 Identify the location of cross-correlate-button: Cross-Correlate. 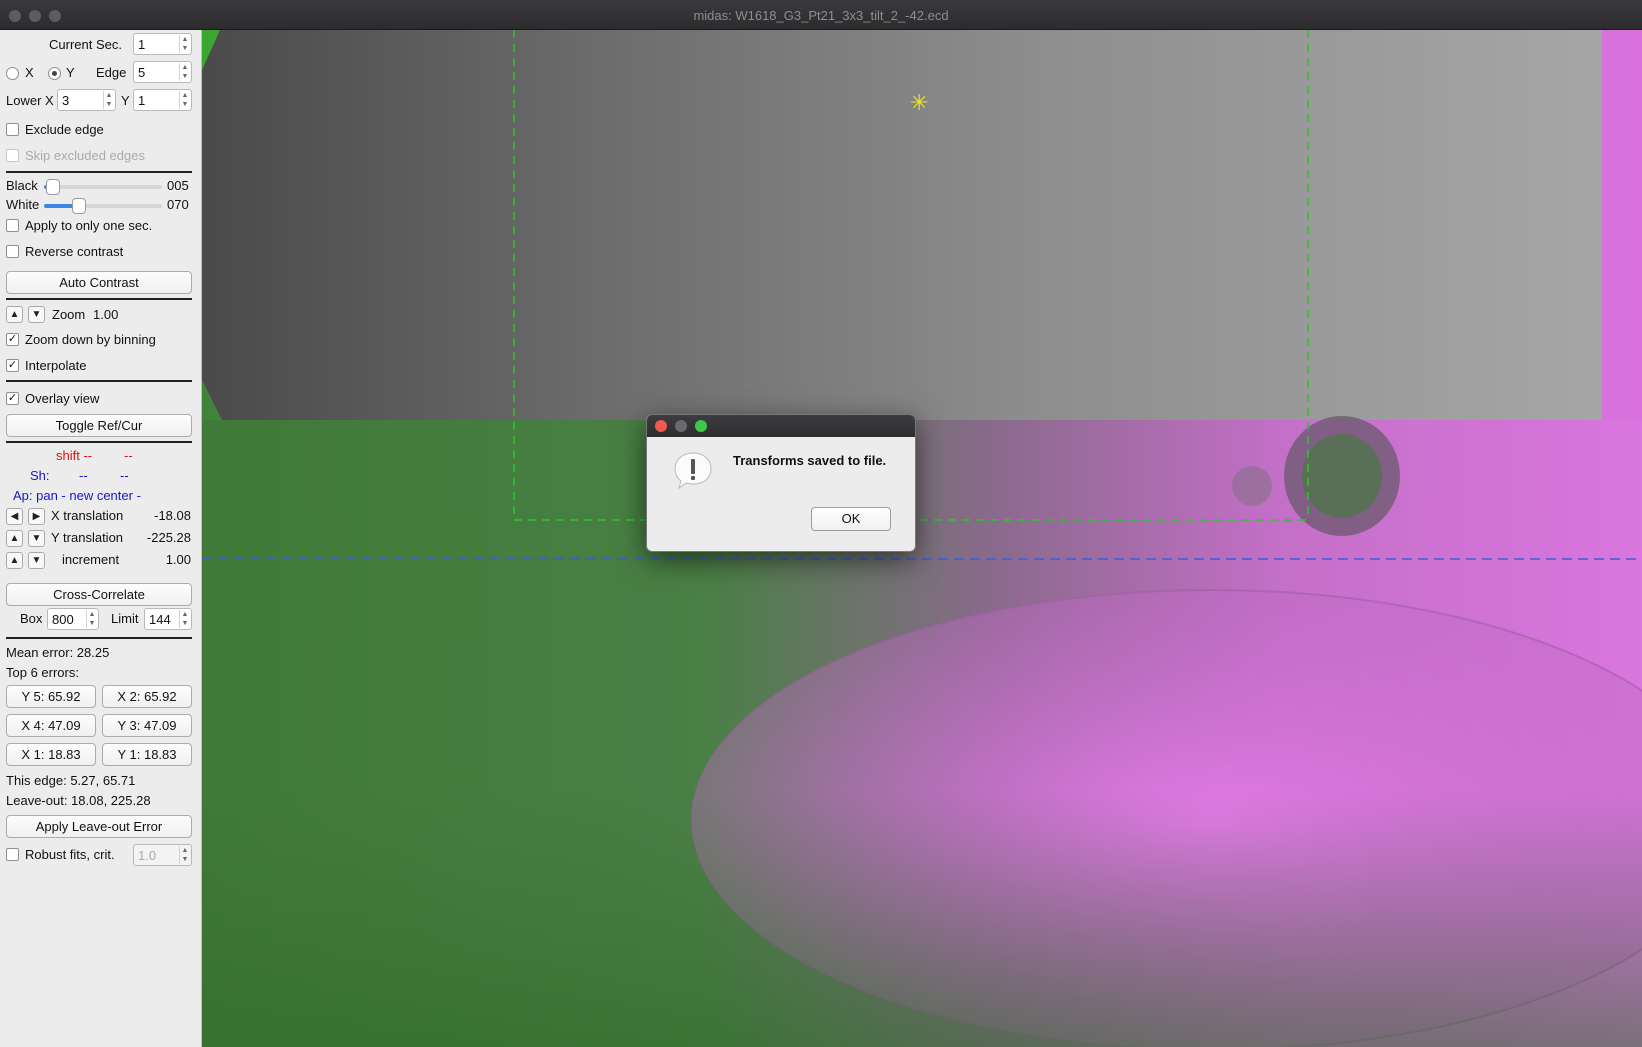
(99, 594).